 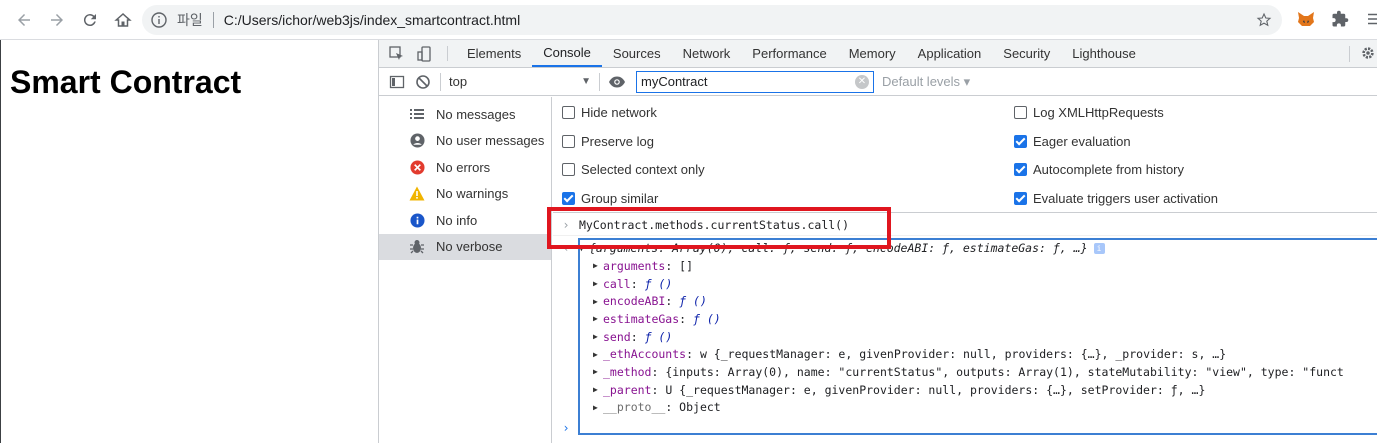 What do you see at coordinates (1104, 53) in the screenshot?
I see `tab-lighthouse: Lighthouse` at bounding box center [1104, 53].